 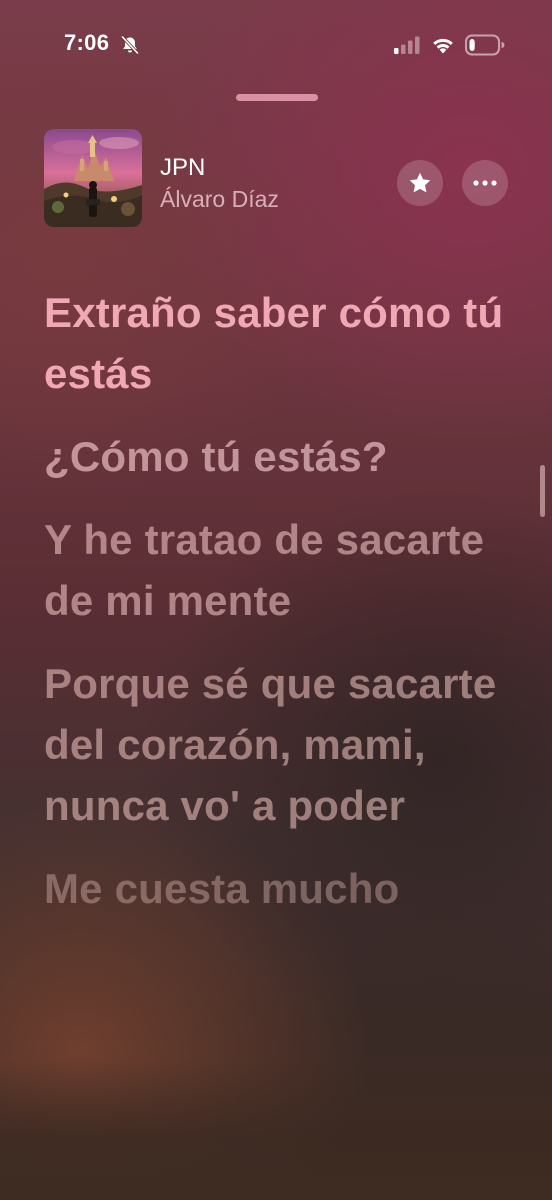 What do you see at coordinates (87, 42) in the screenshot?
I see `status-time: 7:06` at bounding box center [87, 42].